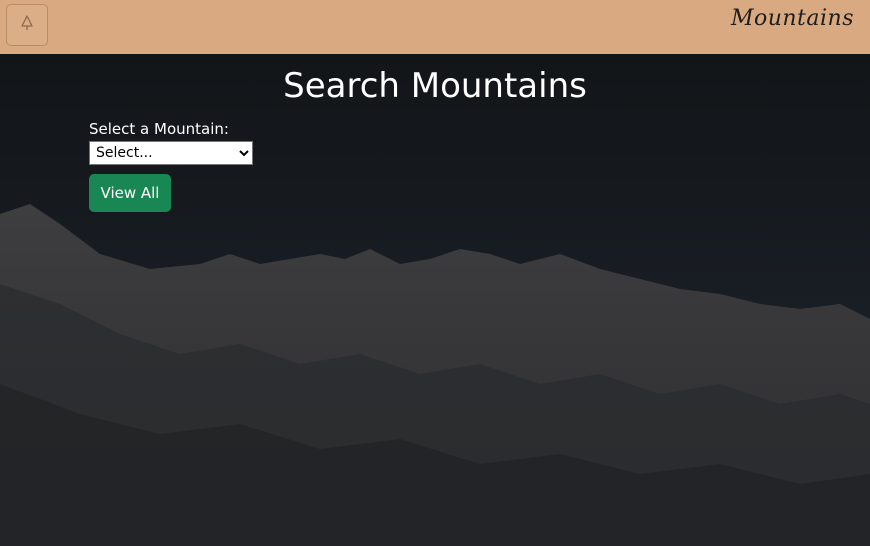 The height and width of the screenshot is (546, 870). What do you see at coordinates (792, 18) in the screenshot?
I see `brand-logo: Mountains` at bounding box center [792, 18].